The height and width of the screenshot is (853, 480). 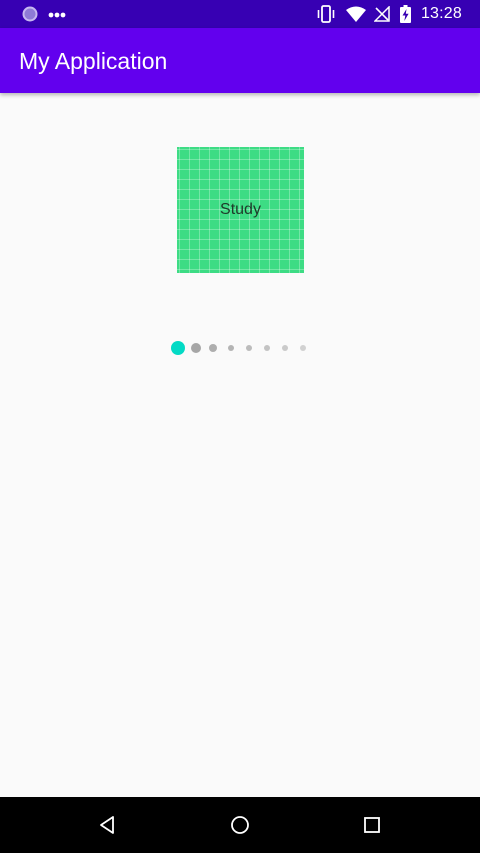 I want to click on no-signal-icon, so click(x=381, y=14).